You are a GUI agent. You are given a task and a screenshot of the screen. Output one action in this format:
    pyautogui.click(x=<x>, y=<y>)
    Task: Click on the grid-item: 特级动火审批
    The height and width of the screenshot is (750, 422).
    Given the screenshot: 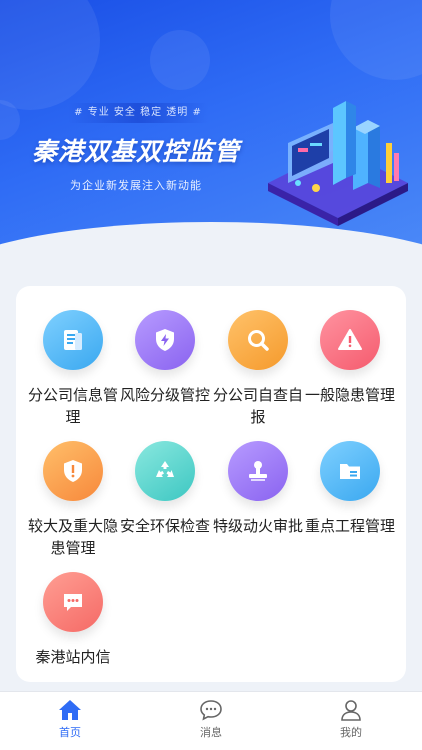 What is the action you would take?
    pyautogui.click(x=258, y=489)
    